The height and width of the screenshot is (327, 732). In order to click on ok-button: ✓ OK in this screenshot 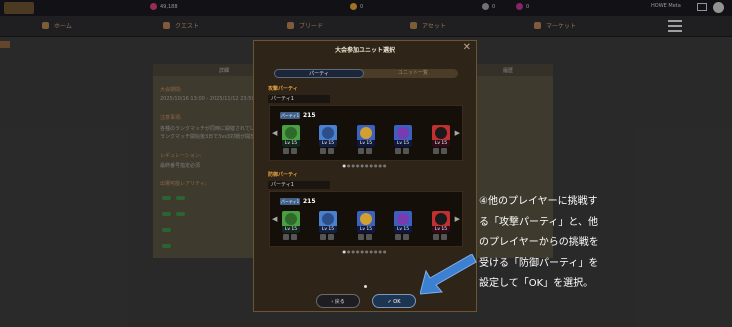, I will do `click(394, 301)`.